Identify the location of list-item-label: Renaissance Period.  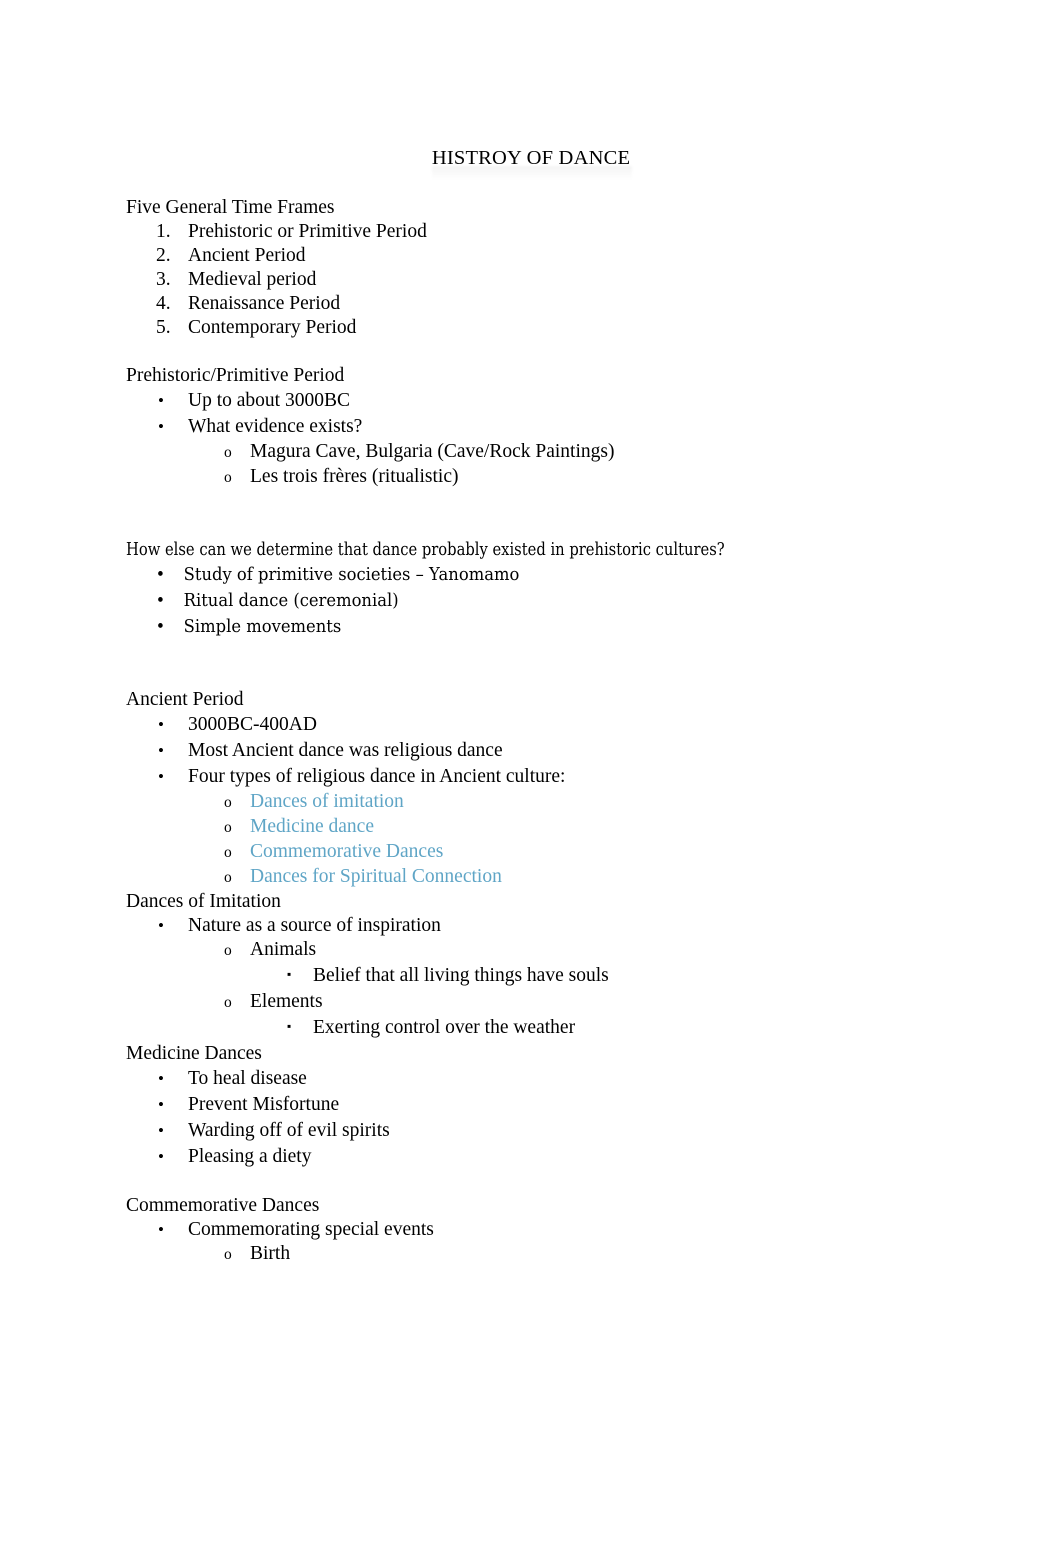
(264, 303).